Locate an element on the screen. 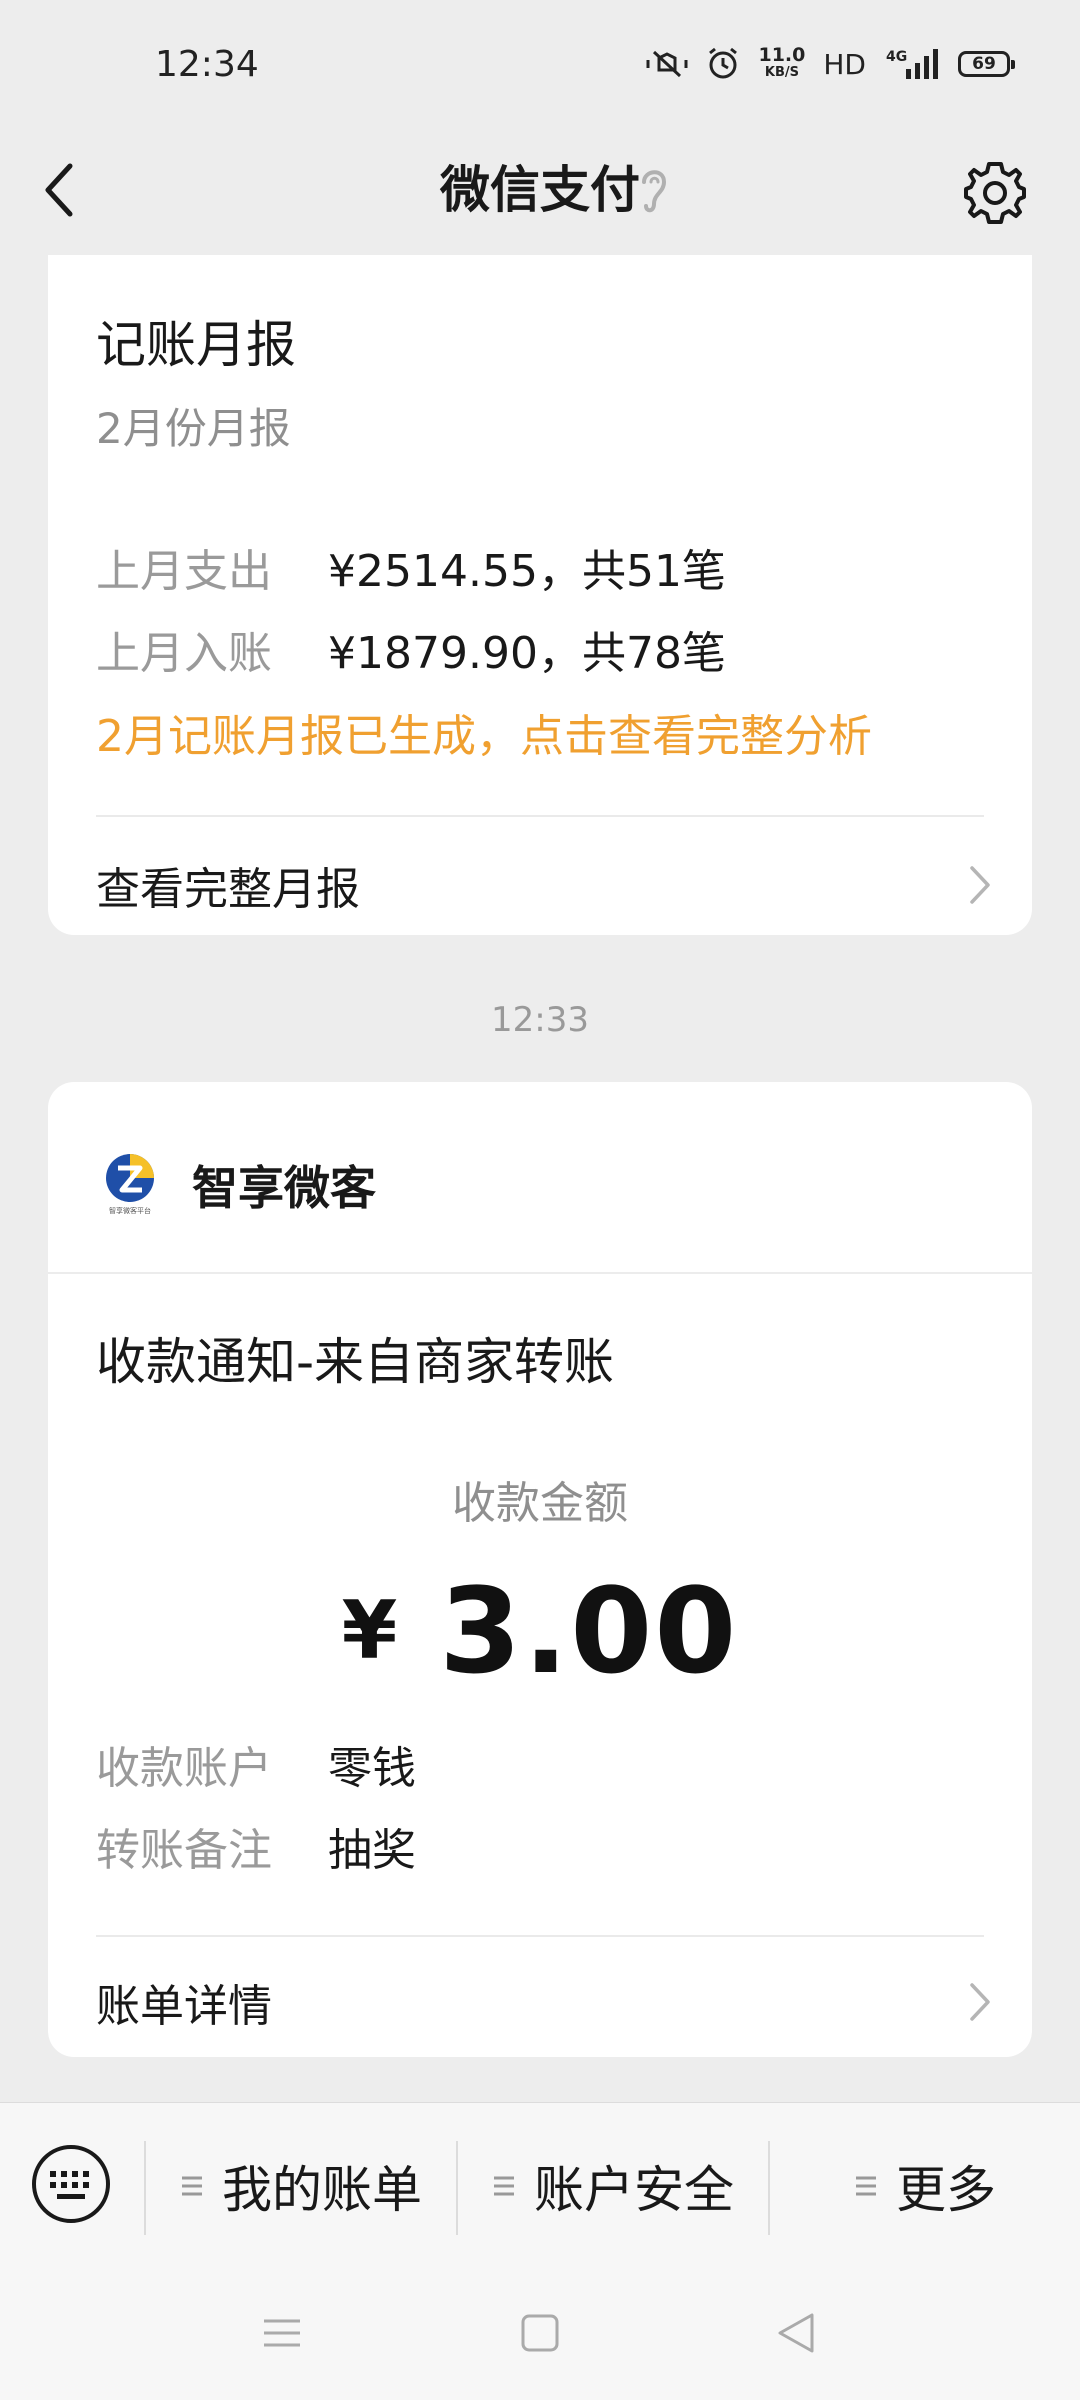  merchant-name: 智享微客 is located at coordinates (284, 1185).